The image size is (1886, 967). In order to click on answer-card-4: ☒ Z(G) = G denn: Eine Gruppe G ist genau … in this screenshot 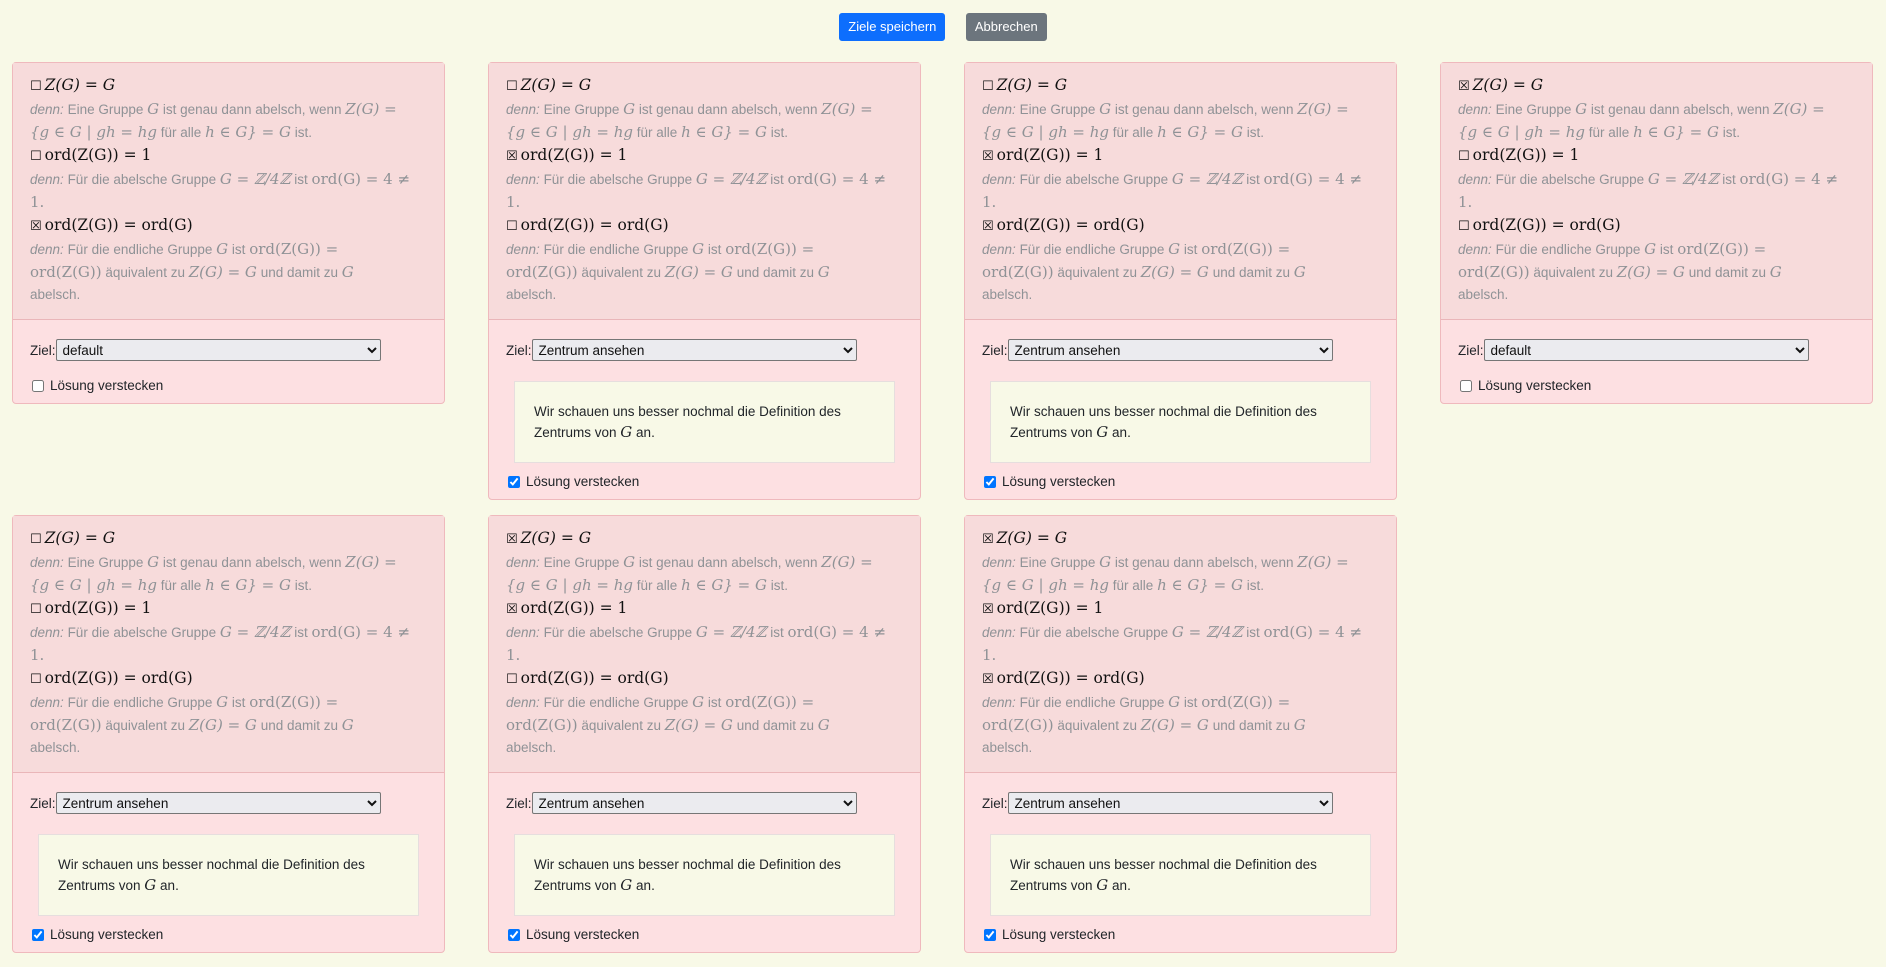, I will do `click(1656, 233)`.